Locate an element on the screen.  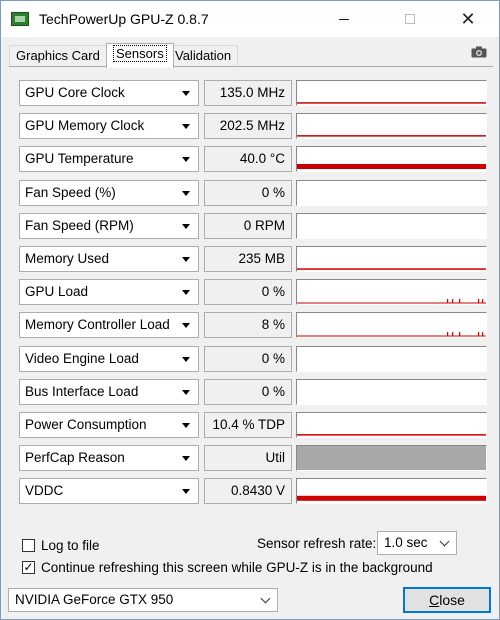
sensor-row: GPU Temperature 40.0 °C is located at coordinates (250, 160).